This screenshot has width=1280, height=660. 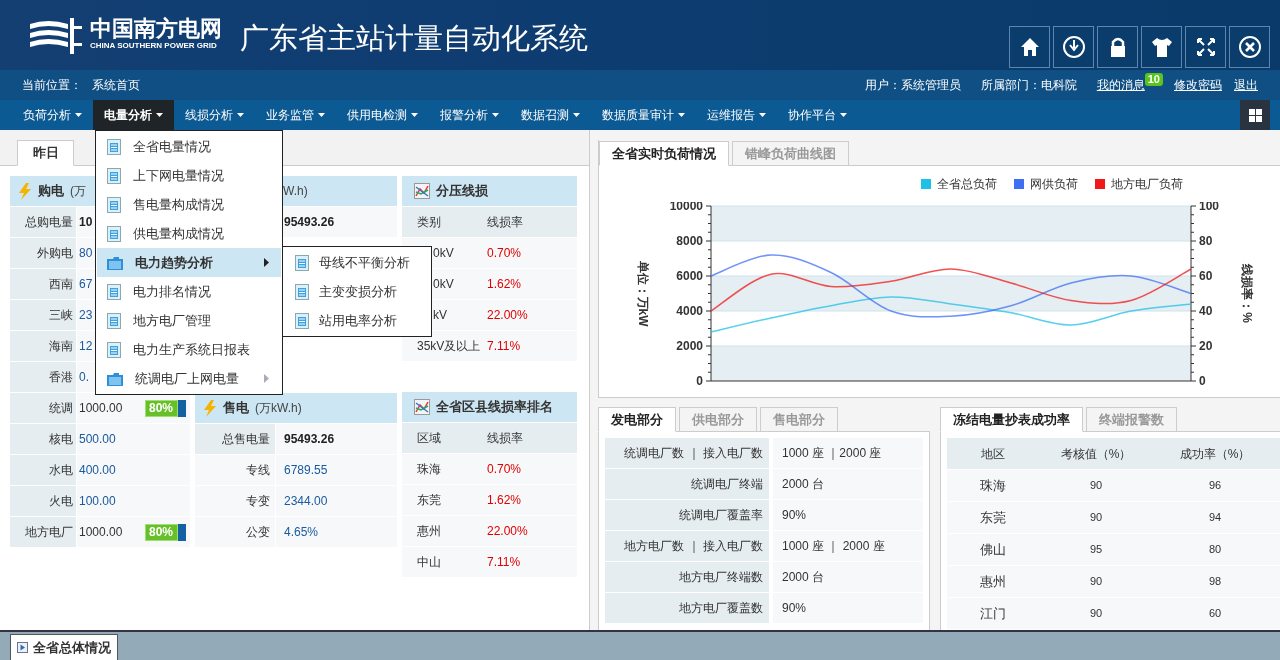 What do you see at coordinates (235, 470) in the screenshot?
I see `label-cell: 专线` at bounding box center [235, 470].